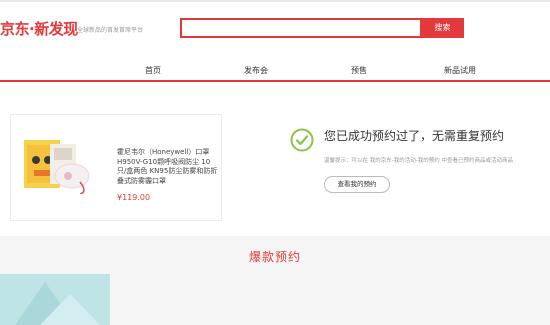  I want to click on product-image, so click(58, 167).